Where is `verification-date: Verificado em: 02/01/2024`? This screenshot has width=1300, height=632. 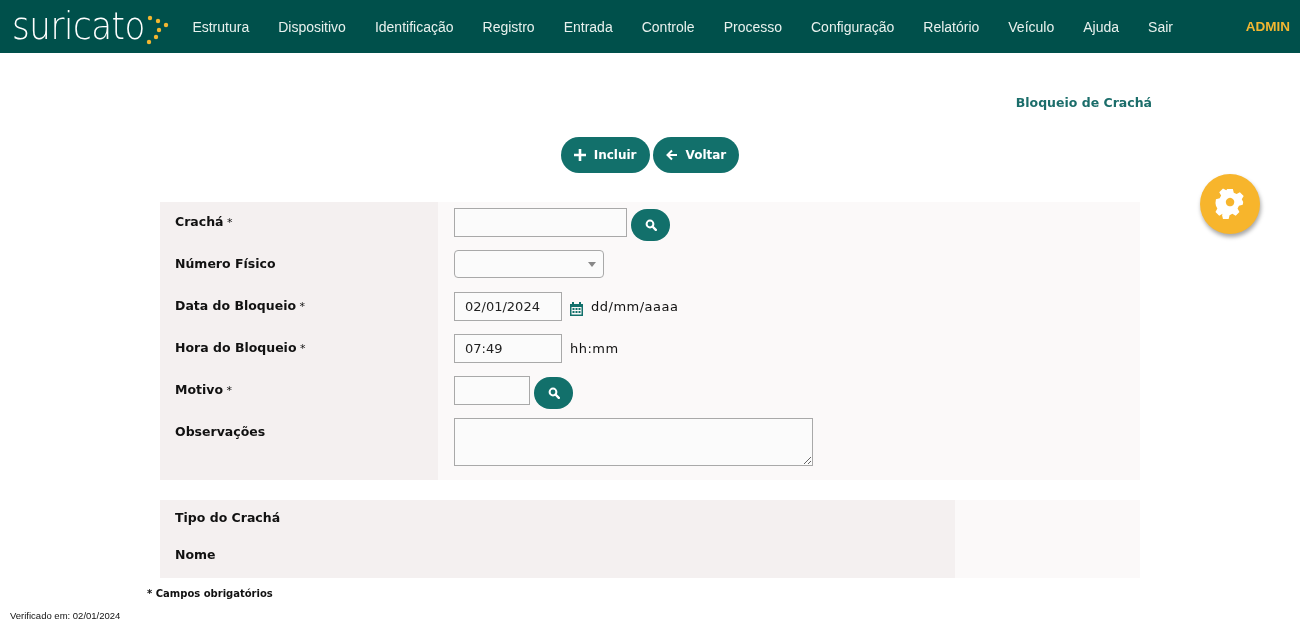 verification-date: Verificado em: 02/01/2024 is located at coordinates (66, 615).